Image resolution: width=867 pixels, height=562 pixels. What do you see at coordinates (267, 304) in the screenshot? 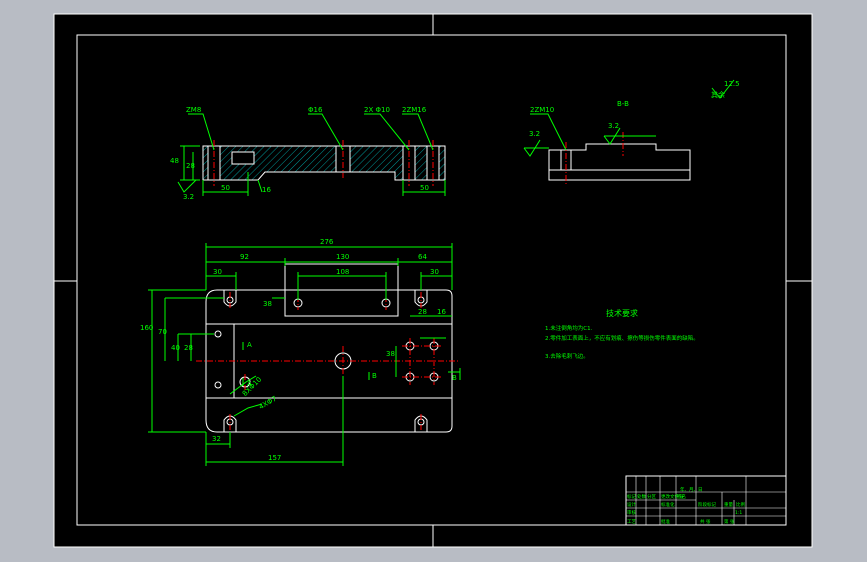
I see `dim-slot-depth: 38` at bounding box center [267, 304].